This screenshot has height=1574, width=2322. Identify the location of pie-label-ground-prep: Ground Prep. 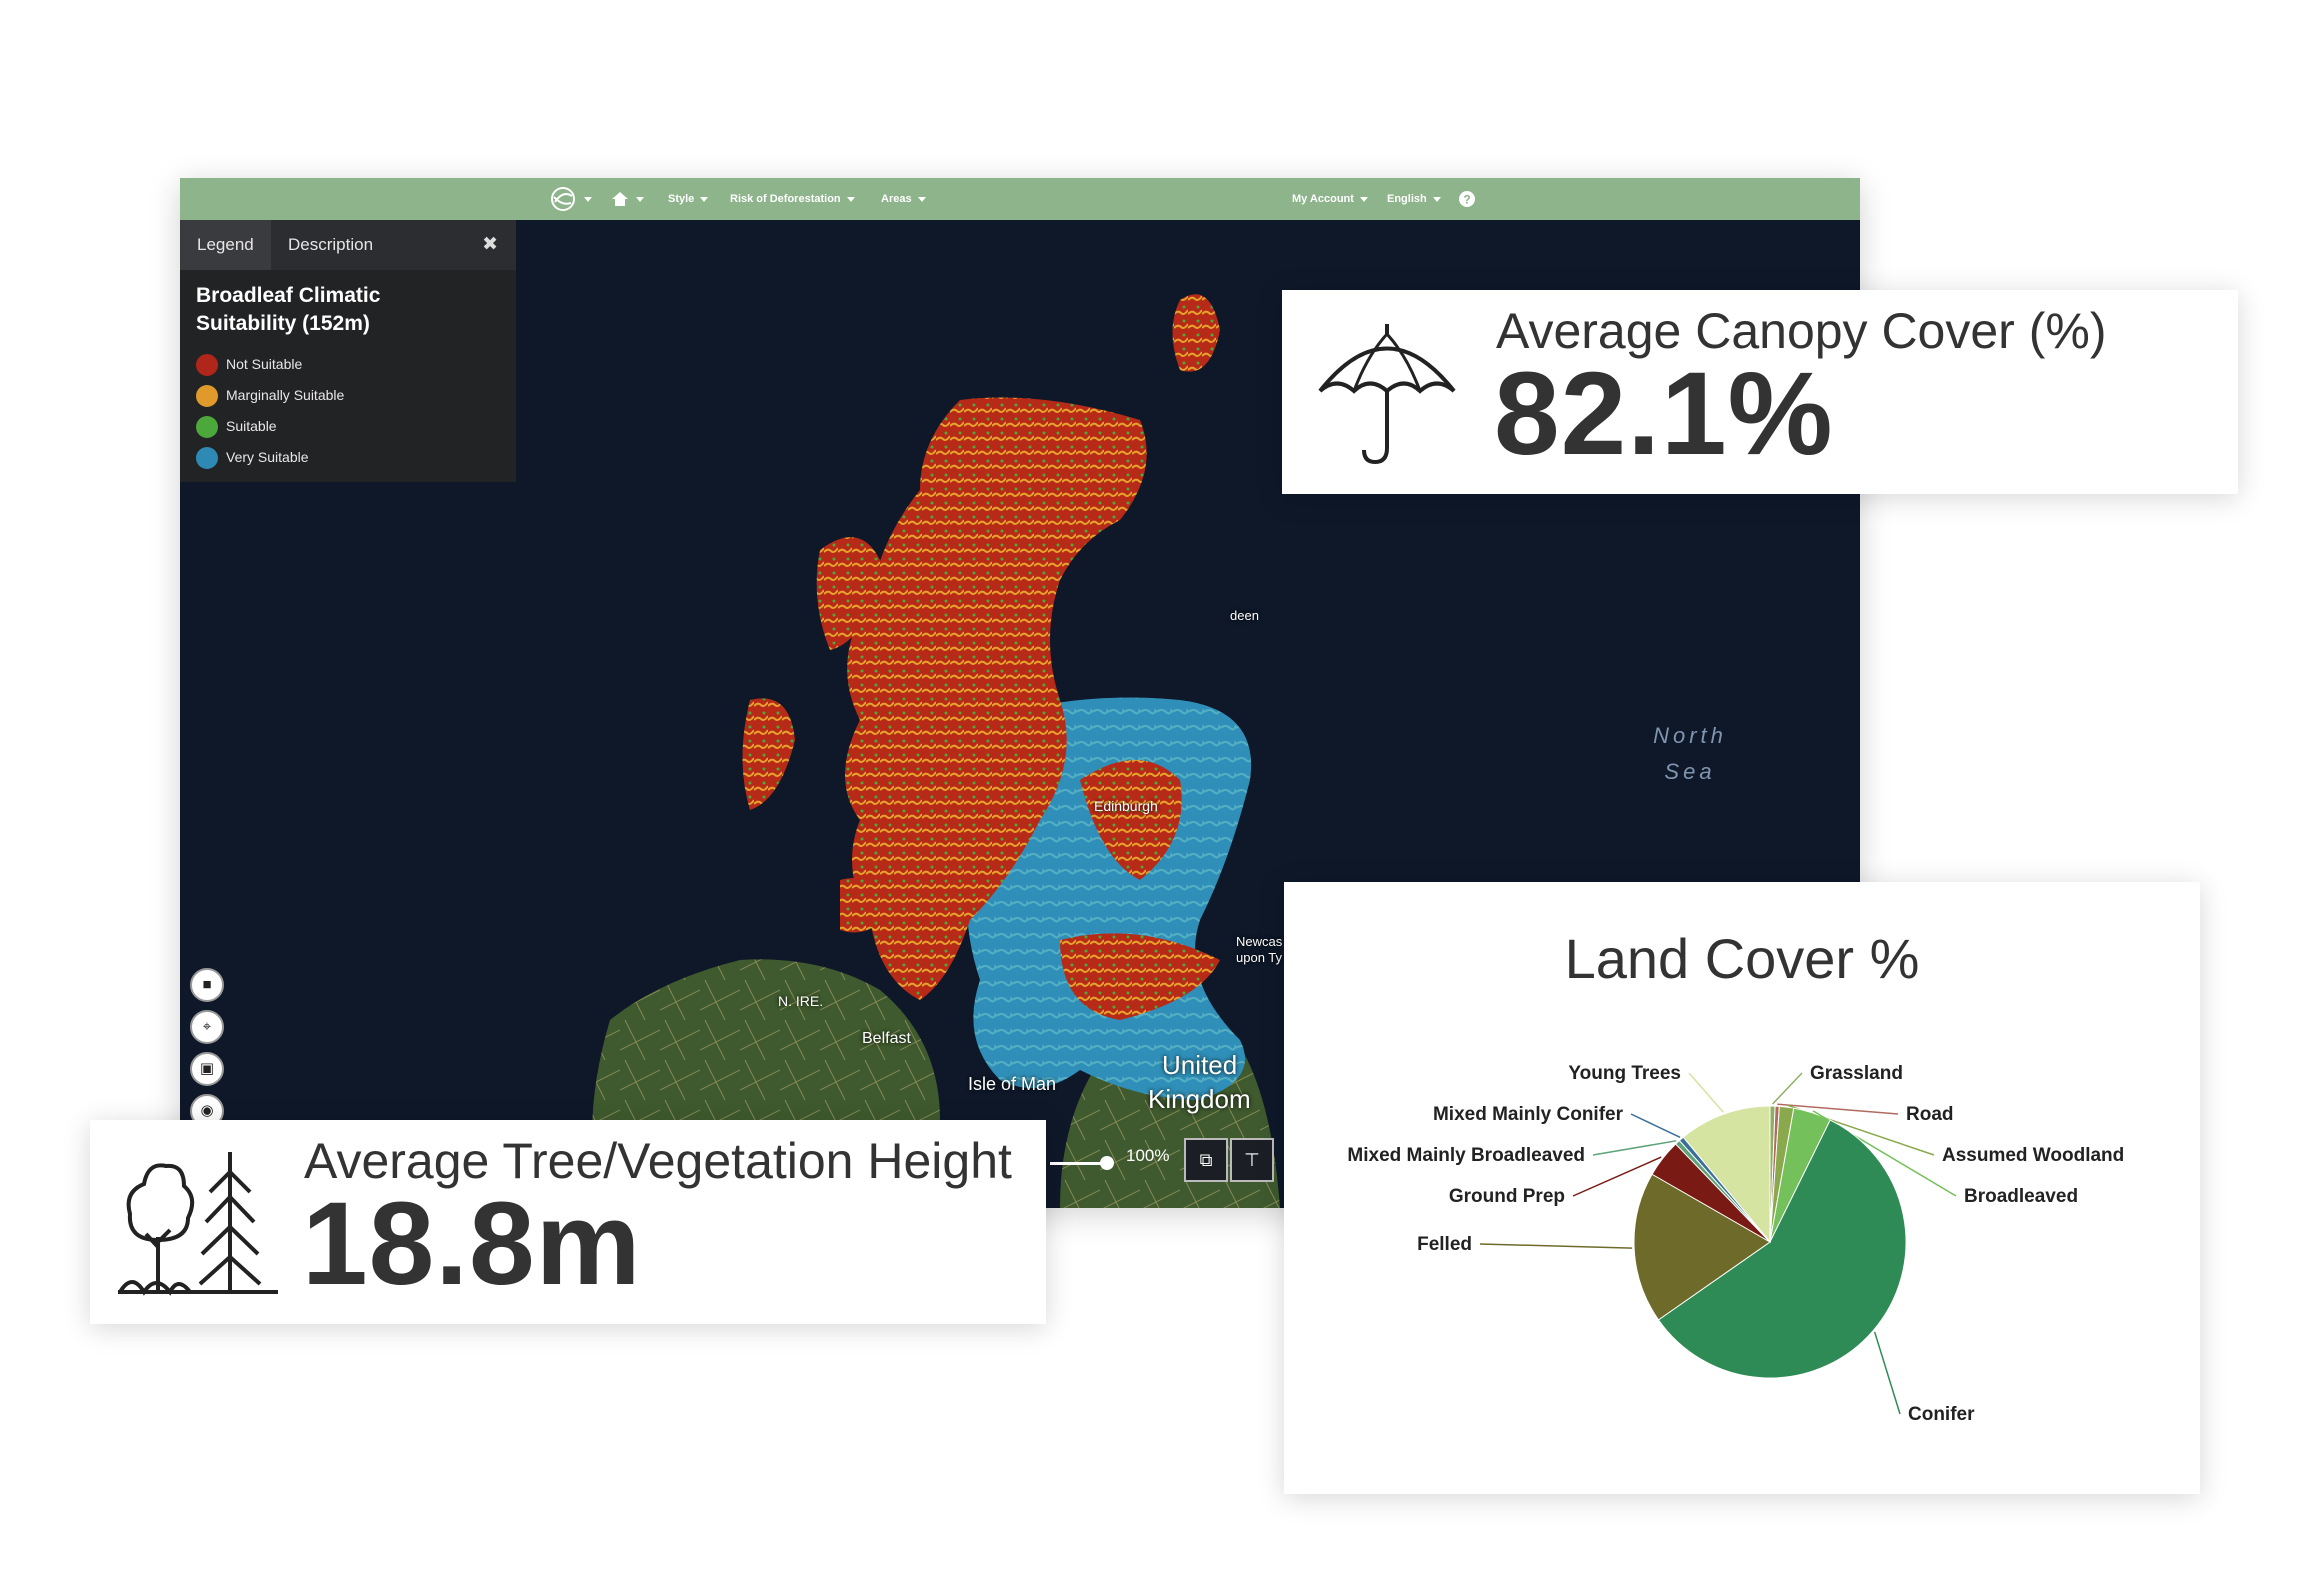
(1507, 1196).